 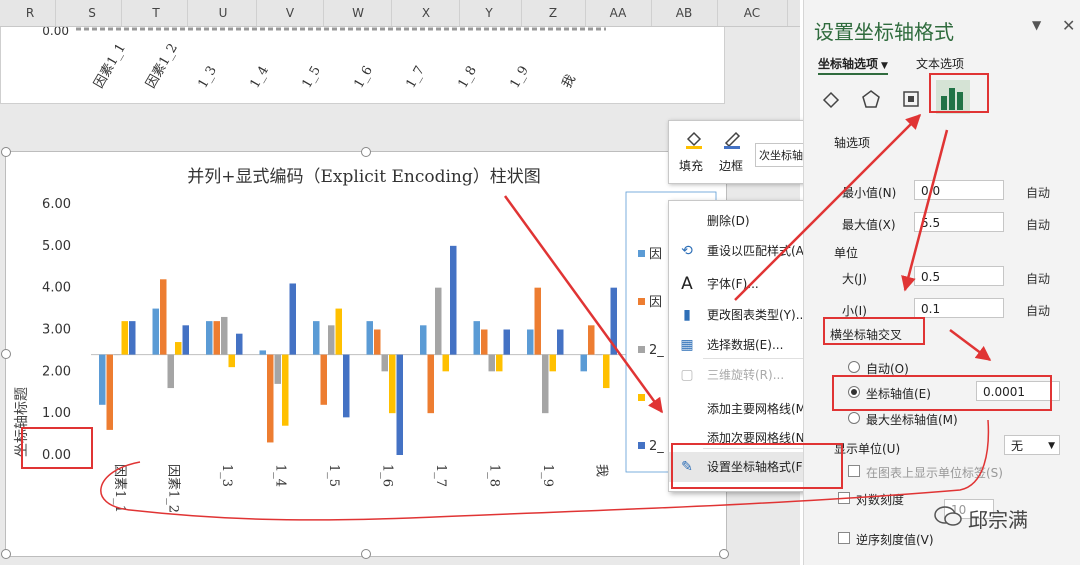 What do you see at coordinates (853, 63) in the screenshot?
I see `tab-axis-options: 坐标轴选项 ▼` at bounding box center [853, 63].